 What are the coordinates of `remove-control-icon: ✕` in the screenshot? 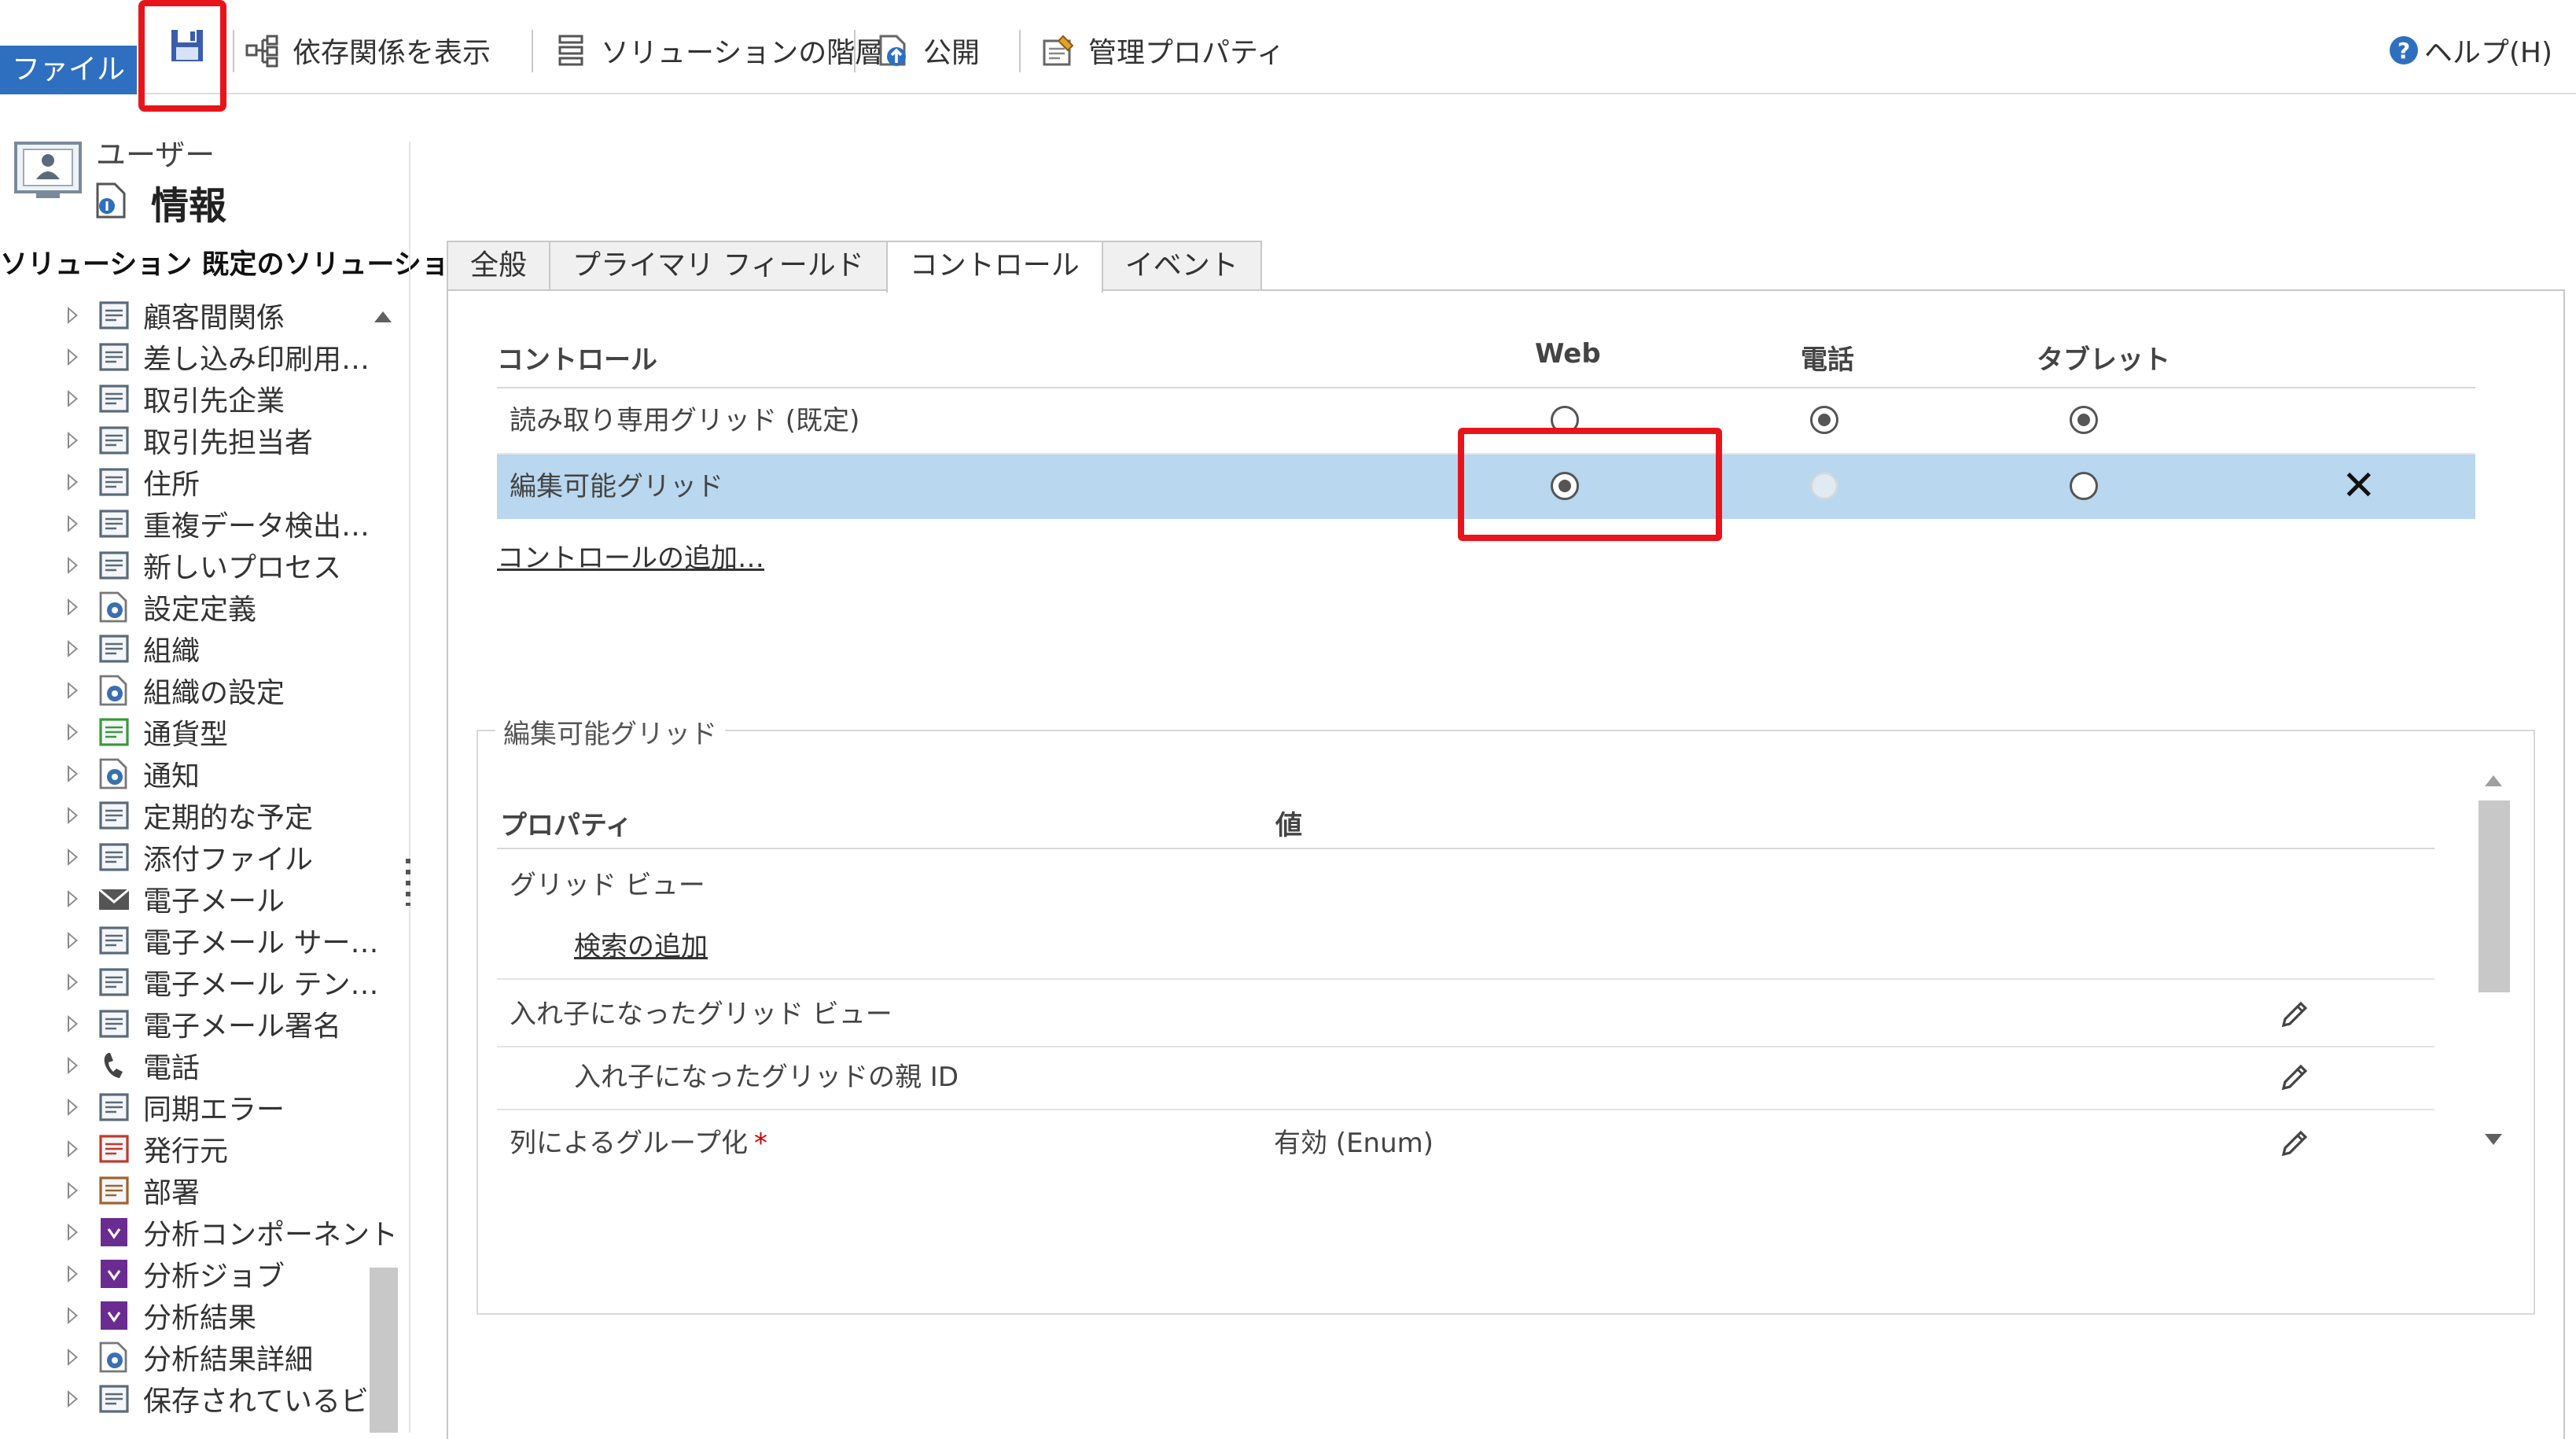 It's located at (2359, 486).